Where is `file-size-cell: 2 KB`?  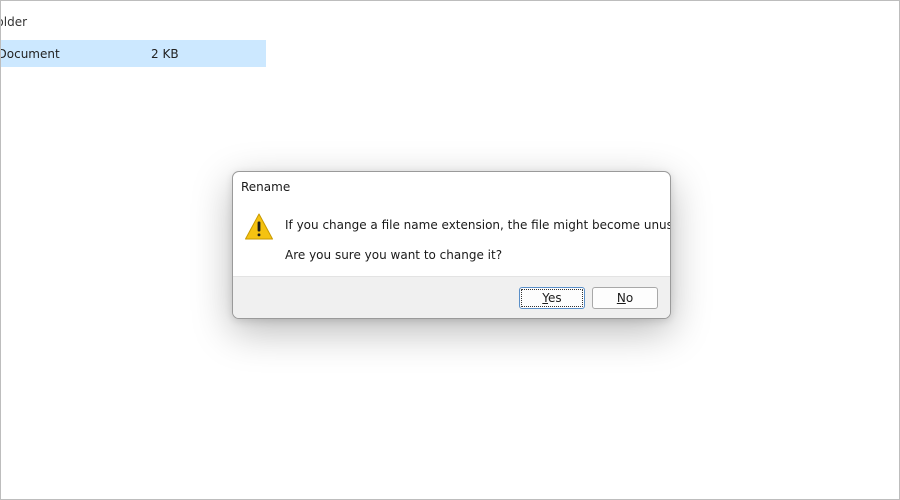
file-size-cell: 2 KB is located at coordinates (165, 54).